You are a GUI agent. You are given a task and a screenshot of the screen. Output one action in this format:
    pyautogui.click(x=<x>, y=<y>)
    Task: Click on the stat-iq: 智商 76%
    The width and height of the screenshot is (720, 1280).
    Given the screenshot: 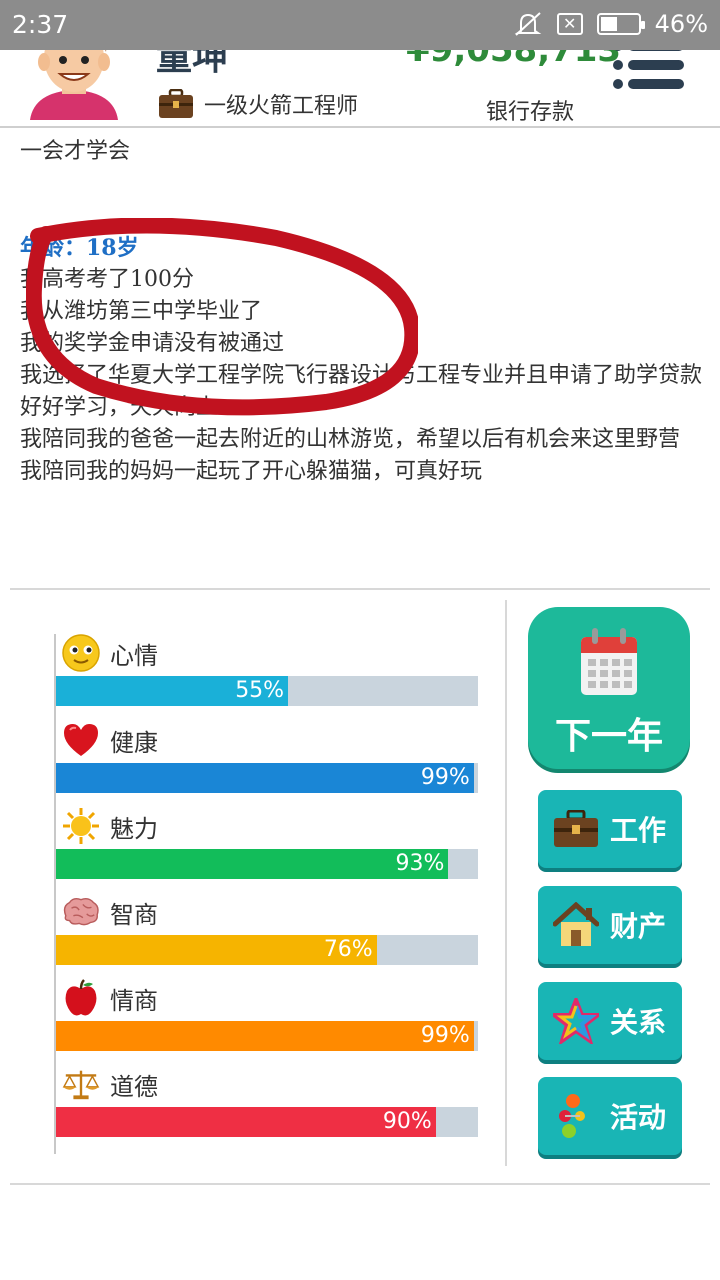 What is the action you would take?
    pyautogui.click(x=267, y=936)
    